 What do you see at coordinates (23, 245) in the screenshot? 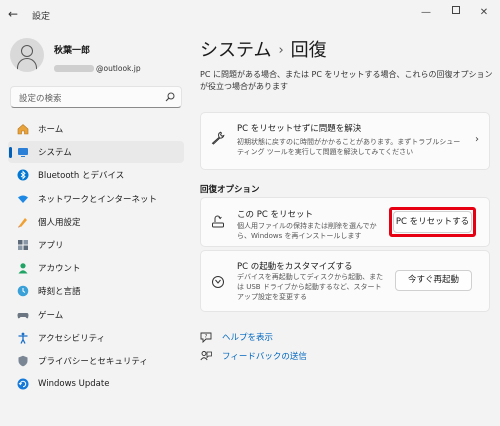
I see `apps-icon` at bounding box center [23, 245].